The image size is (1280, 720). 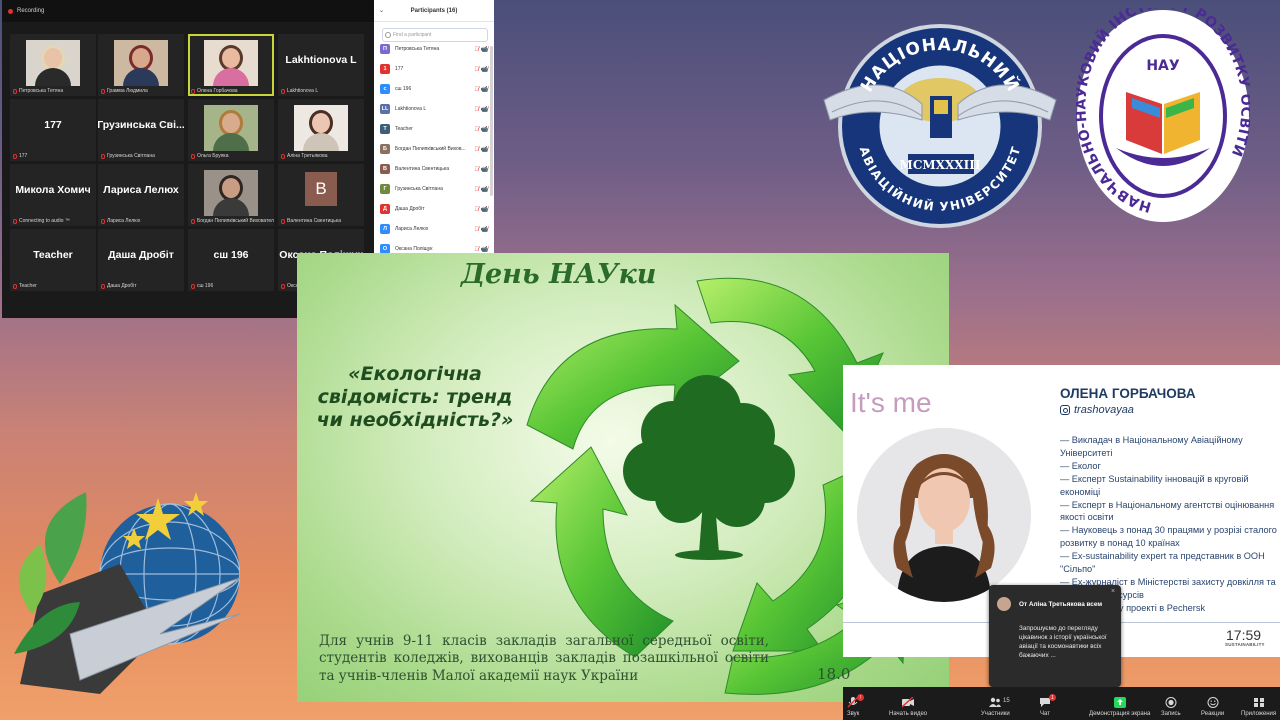 I want to click on tile-label: Connecting to audio ™, so click(x=41, y=221).